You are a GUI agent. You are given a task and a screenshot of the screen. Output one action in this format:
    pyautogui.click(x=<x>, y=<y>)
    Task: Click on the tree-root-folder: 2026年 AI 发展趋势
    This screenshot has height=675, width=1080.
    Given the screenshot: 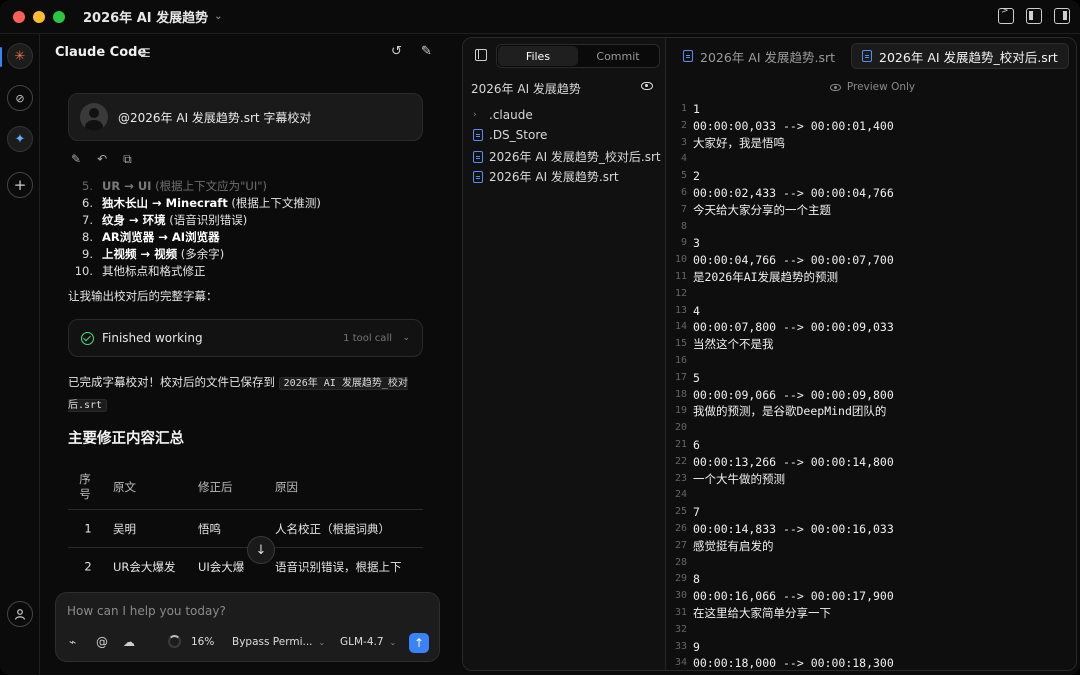 What is the action you would take?
    pyautogui.click(x=526, y=88)
    